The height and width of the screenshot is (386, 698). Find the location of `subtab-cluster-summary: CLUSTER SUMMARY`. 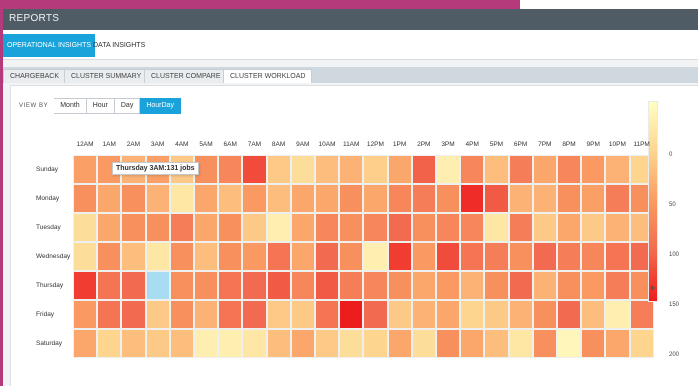

subtab-cluster-summary: CLUSTER SUMMARY is located at coordinates (106, 76).